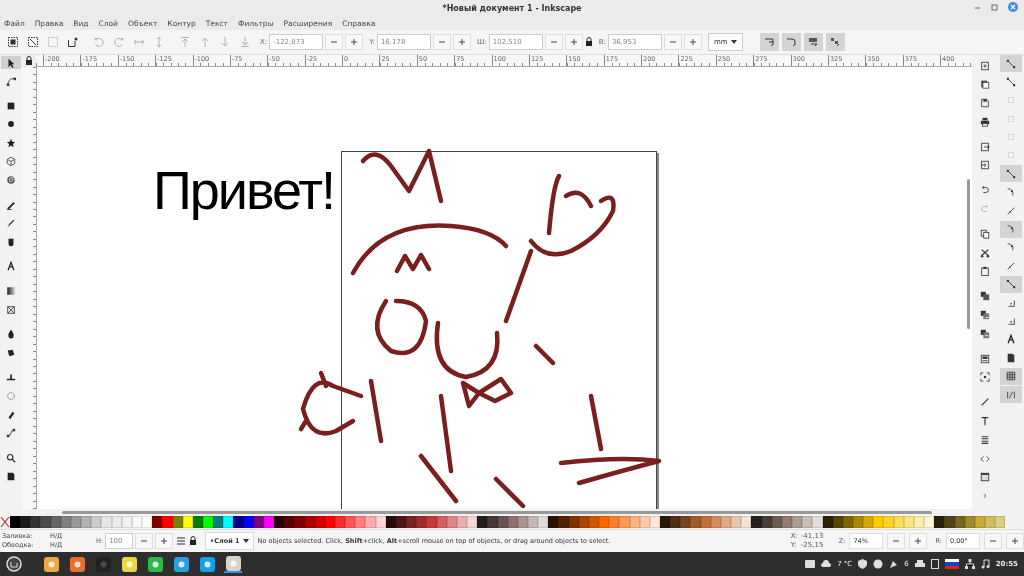  I want to click on window-title: *Новый документ 1 - Inkscape, so click(512, 8).